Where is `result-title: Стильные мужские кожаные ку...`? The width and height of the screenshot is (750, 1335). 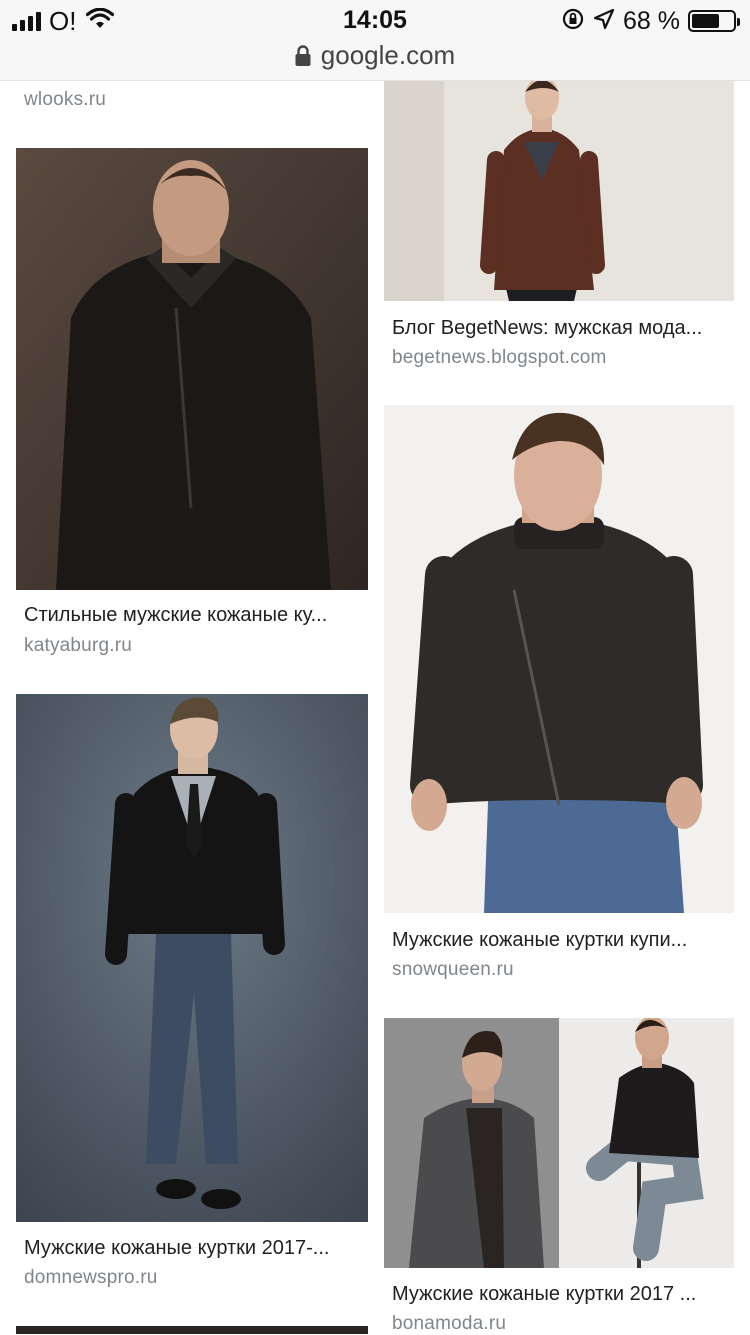 result-title: Стильные мужские кожаные ку... is located at coordinates (192, 615).